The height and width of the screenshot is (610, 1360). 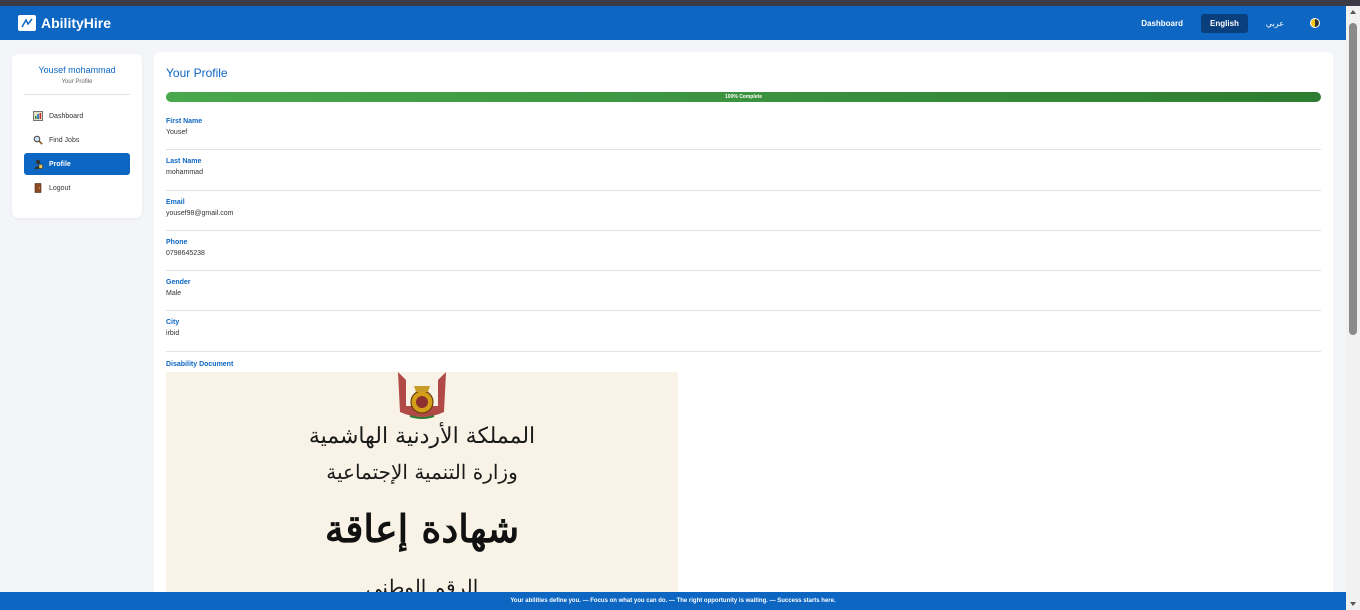 I want to click on profile-completion-progress-bar: 100% Complete, so click(x=743, y=97).